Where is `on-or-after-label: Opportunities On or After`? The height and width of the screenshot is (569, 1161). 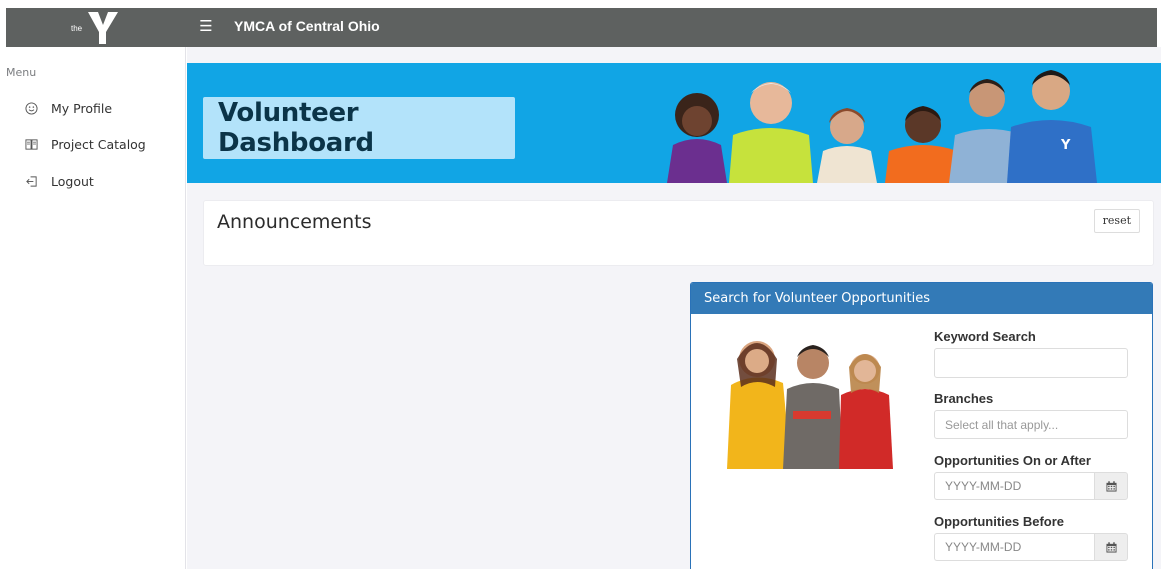 on-or-after-label: Opportunities On or After is located at coordinates (1012, 460).